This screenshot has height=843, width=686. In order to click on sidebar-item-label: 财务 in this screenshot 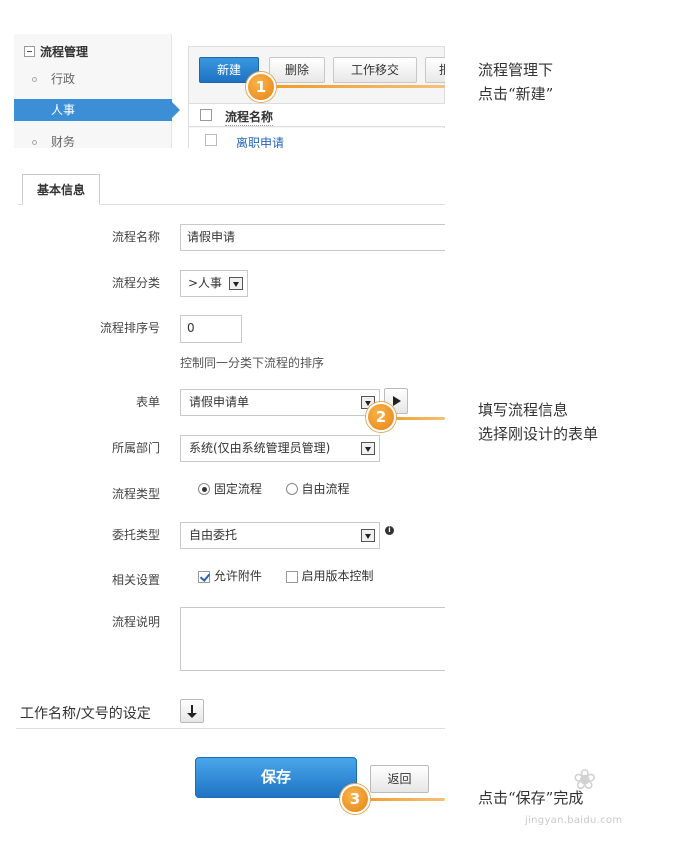, I will do `click(63, 141)`.